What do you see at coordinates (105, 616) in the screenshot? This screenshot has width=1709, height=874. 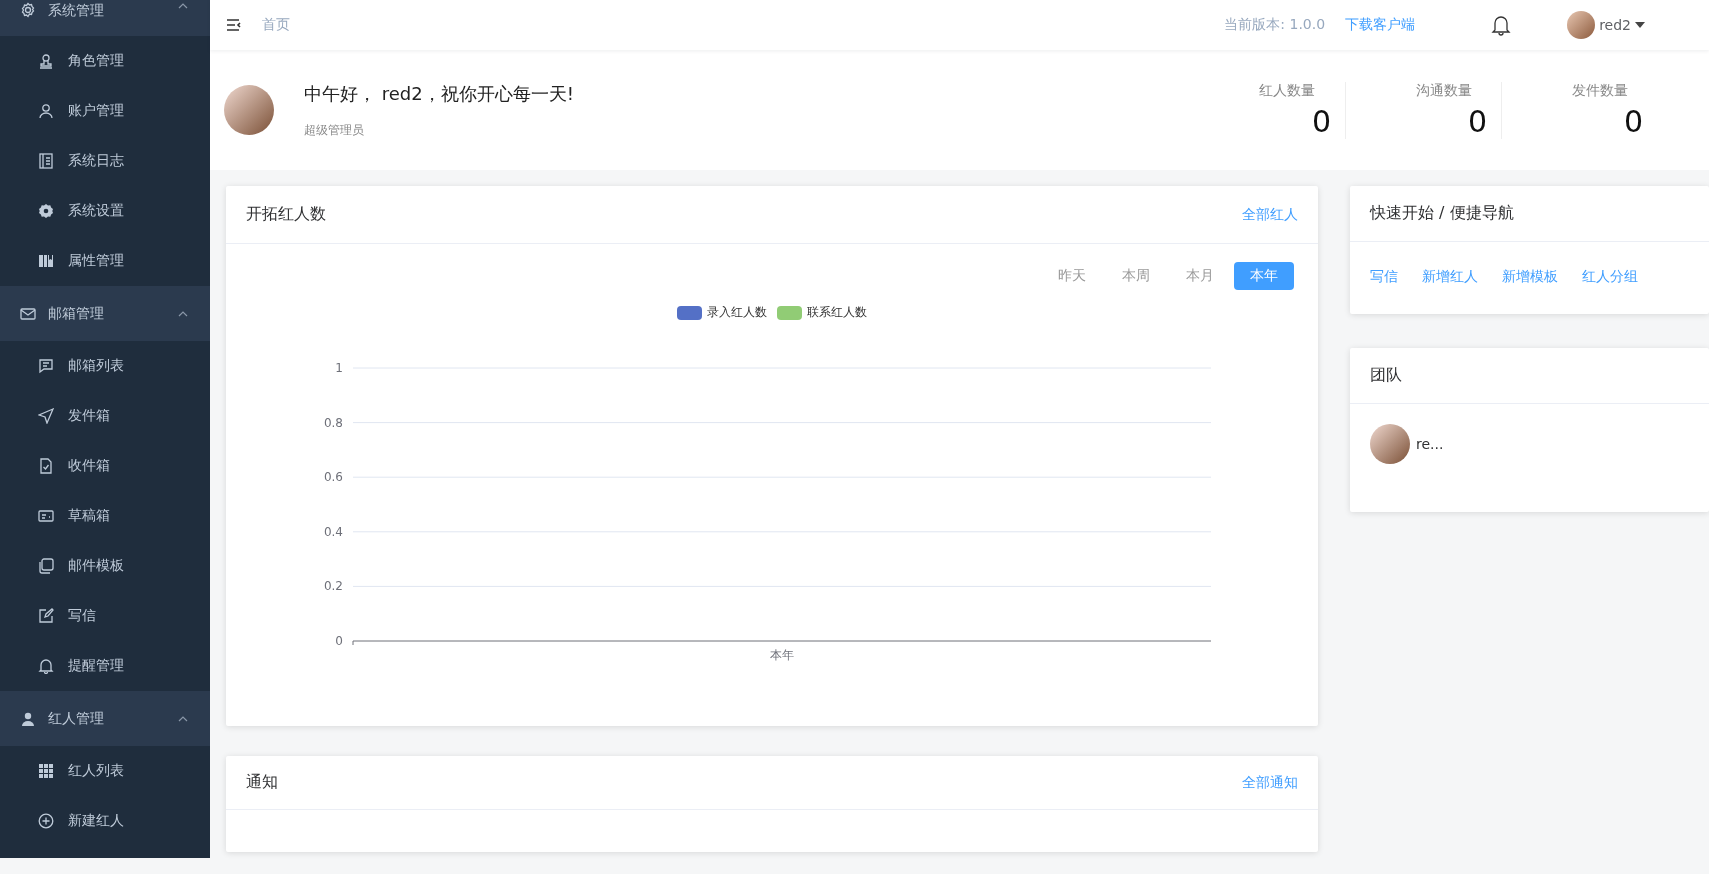 I see `sidebar-item: 写信` at bounding box center [105, 616].